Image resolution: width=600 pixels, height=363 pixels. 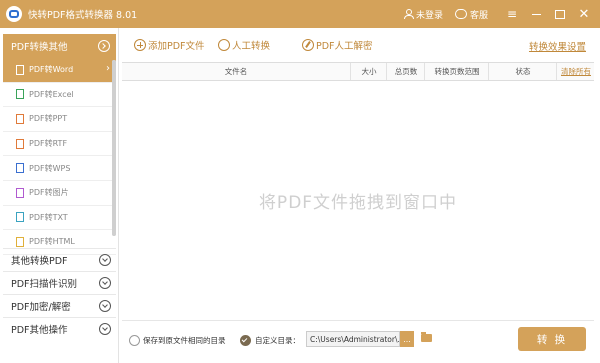 What do you see at coordinates (184, 340) in the screenshot?
I see `save-same-dir-label: 保存到原文件相同的目录` at bounding box center [184, 340].